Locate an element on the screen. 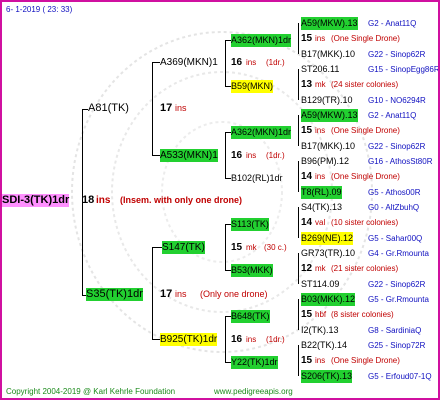 The width and height of the screenshot is (440, 400). gen4-number: 13 is located at coordinates (307, 84).